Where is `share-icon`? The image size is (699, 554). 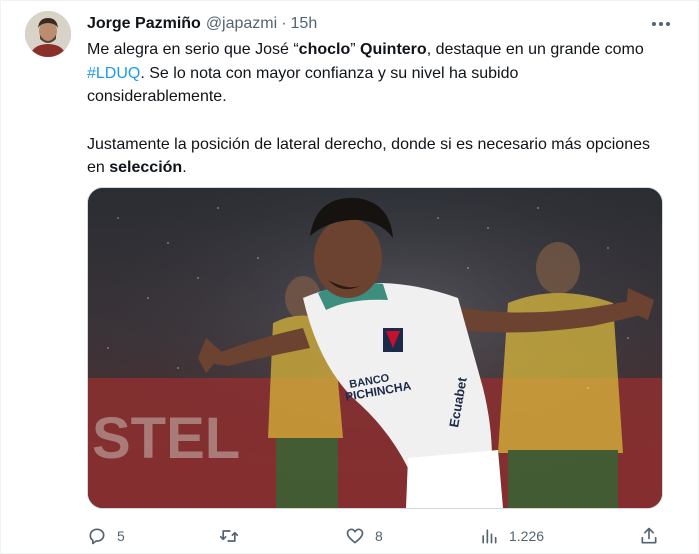 share-icon is located at coordinates (649, 535).